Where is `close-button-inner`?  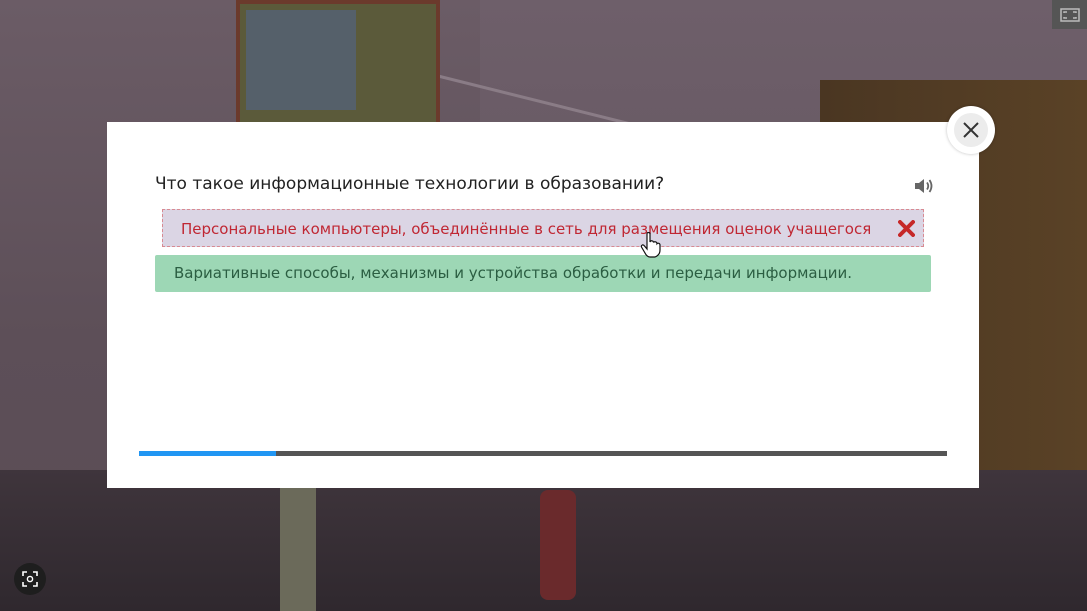
close-button-inner is located at coordinates (971, 130).